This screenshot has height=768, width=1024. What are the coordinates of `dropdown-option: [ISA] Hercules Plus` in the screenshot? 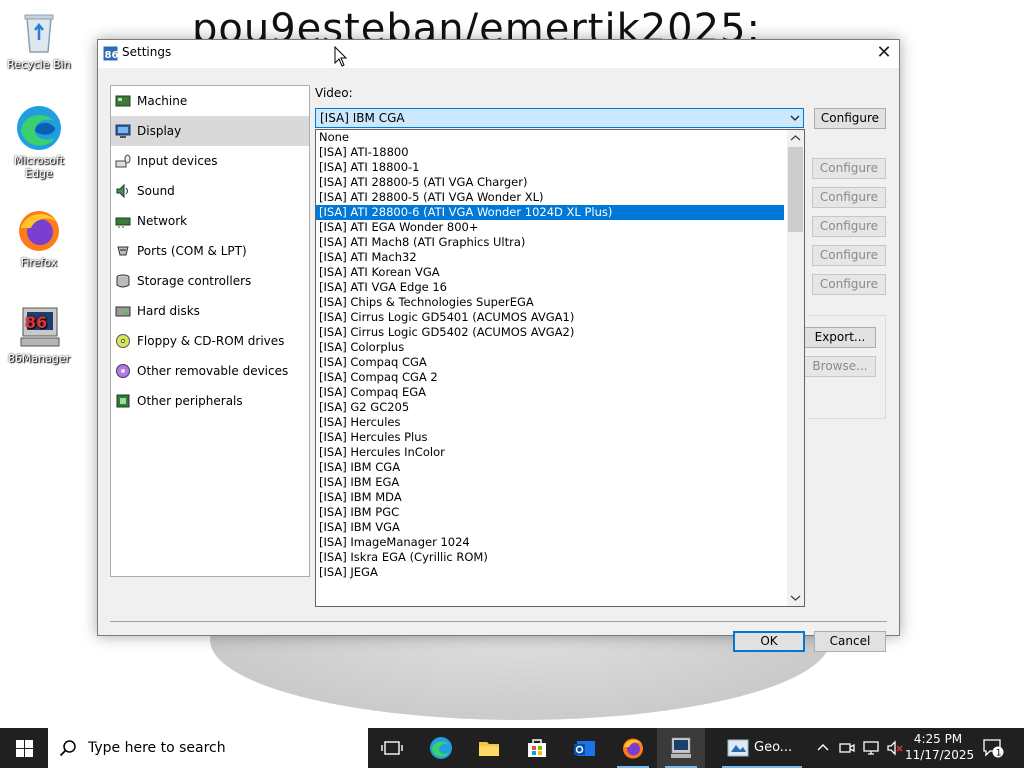 It's located at (550, 437).